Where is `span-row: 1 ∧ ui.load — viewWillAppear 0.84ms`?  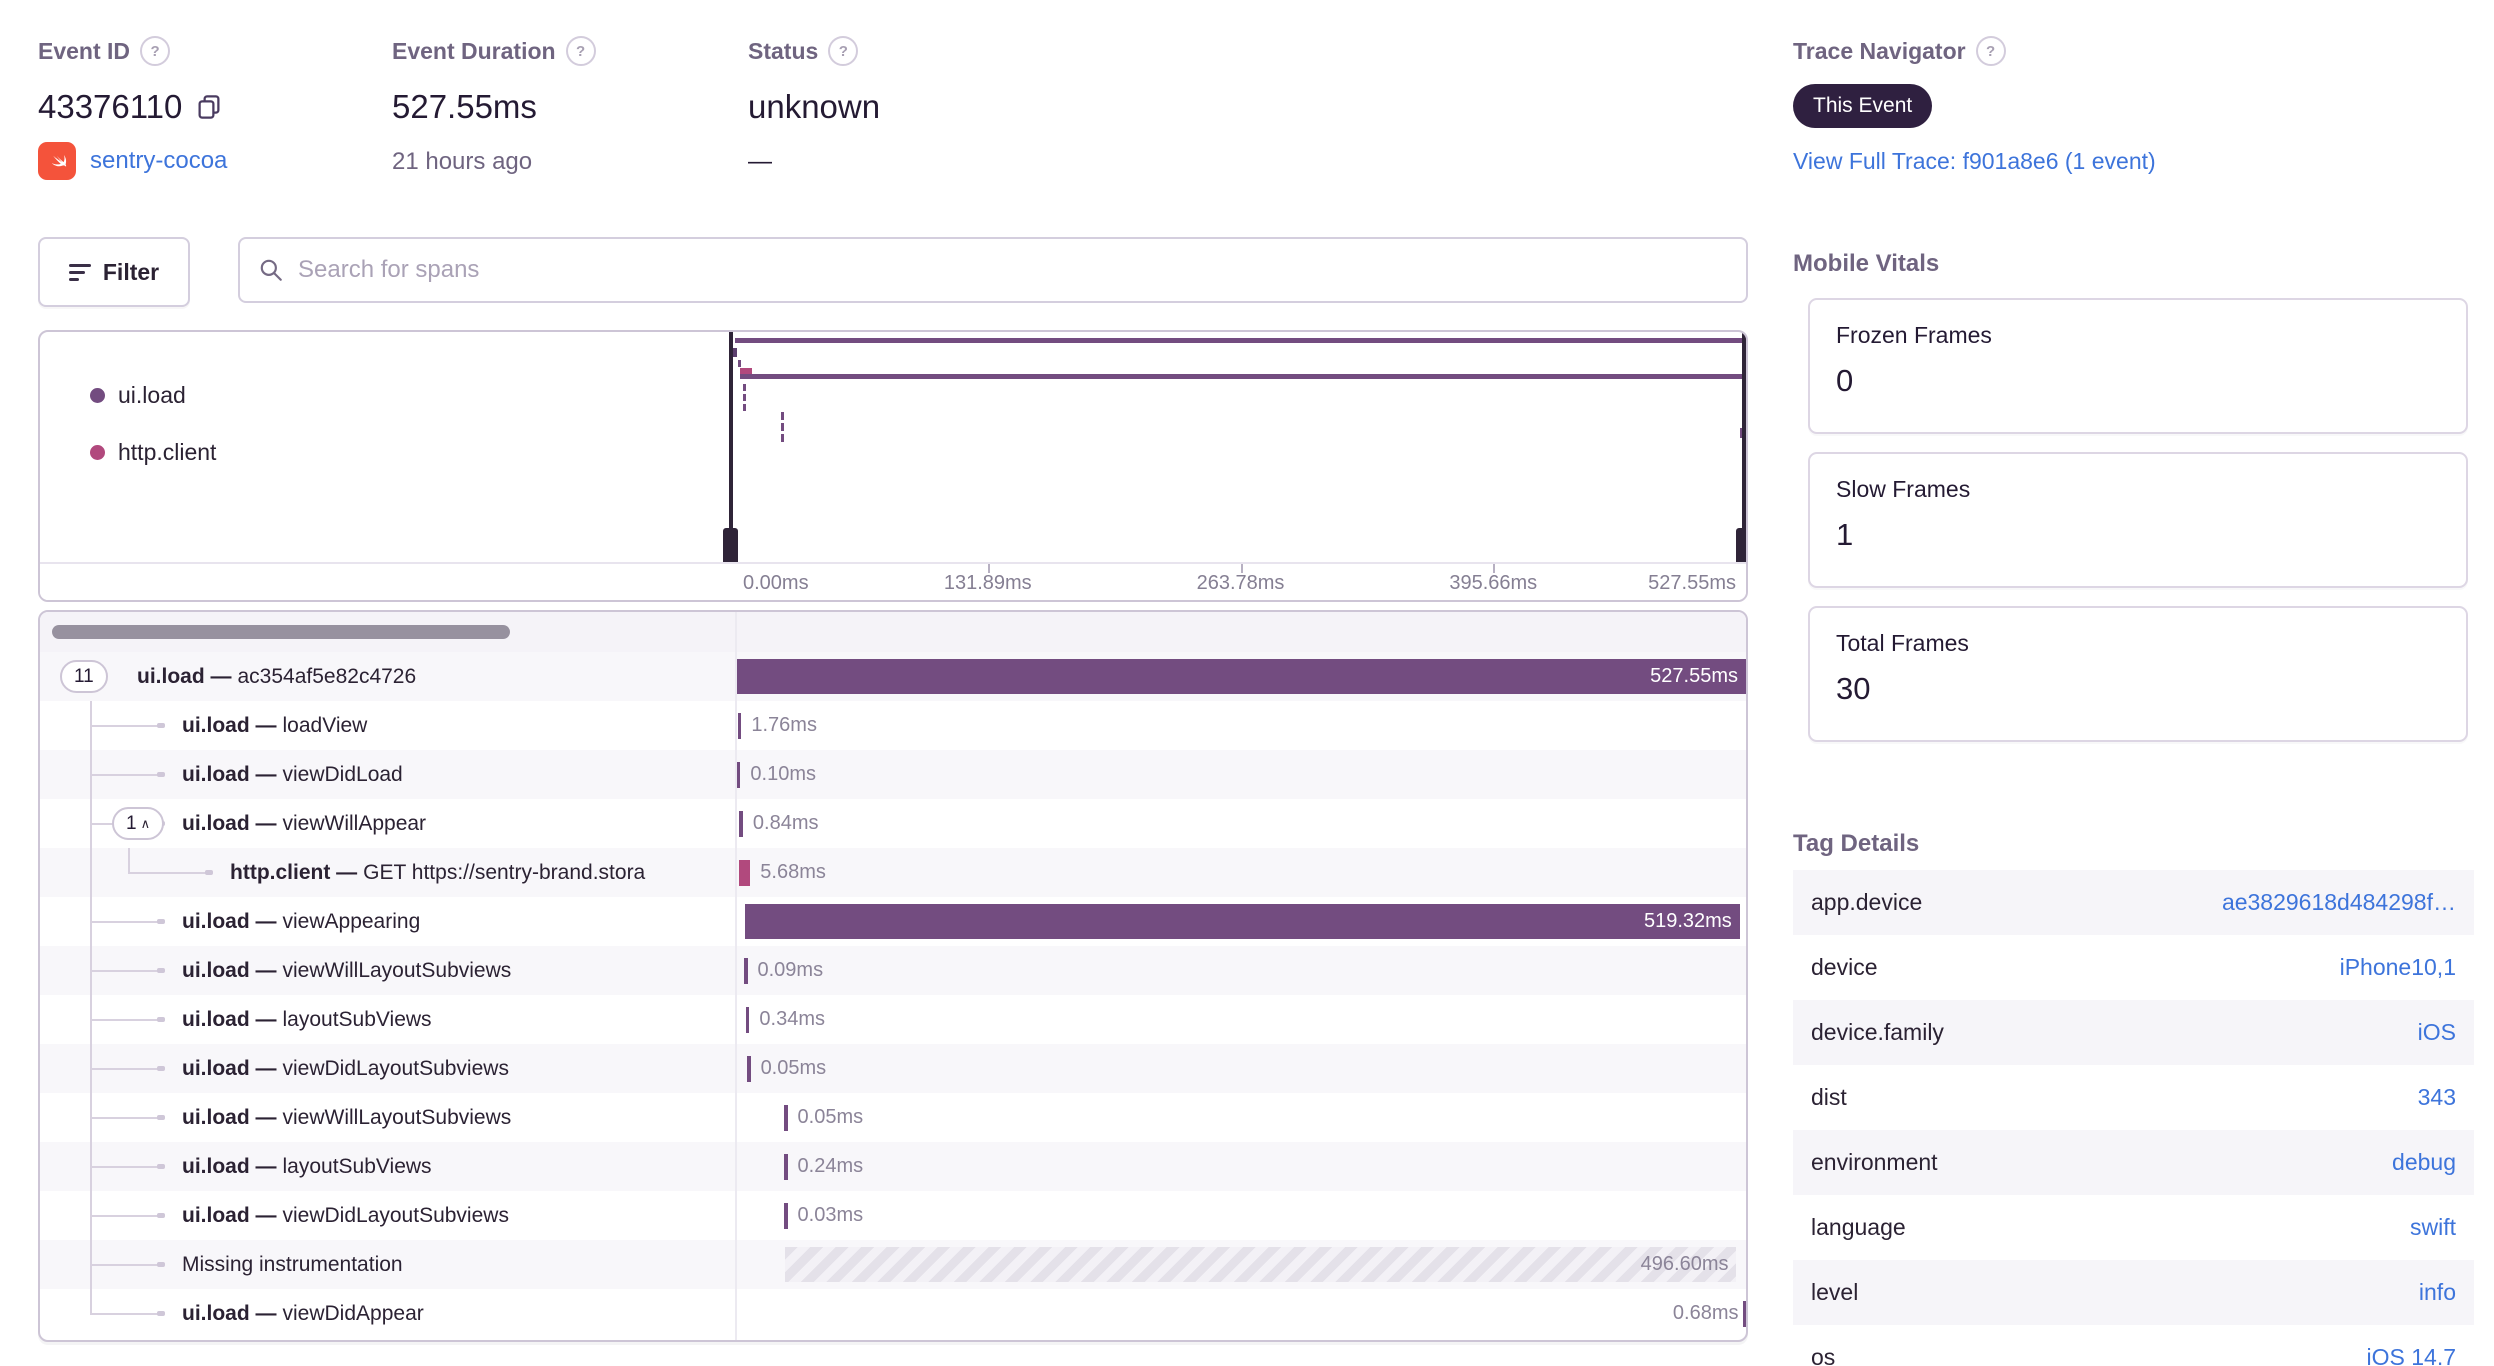
span-row: 1 ∧ ui.load — viewWillAppear 0.84ms is located at coordinates (893, 823).